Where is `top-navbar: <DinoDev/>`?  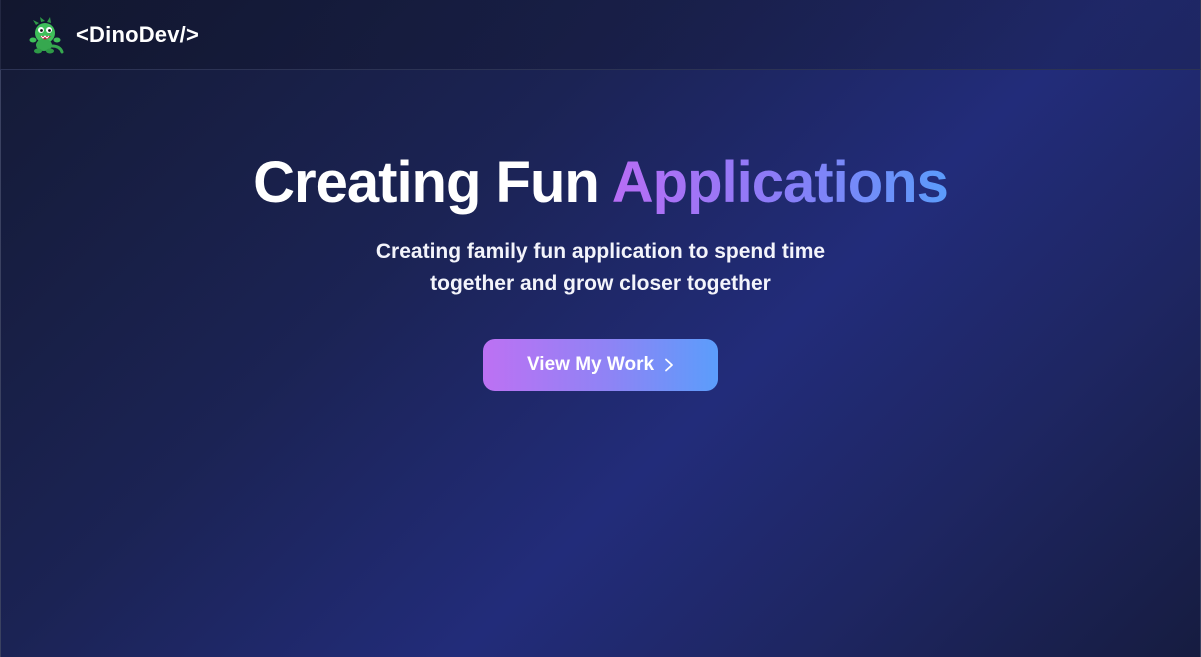 top-navbar: <DinoDev/> is located at coordinates (600, 35).